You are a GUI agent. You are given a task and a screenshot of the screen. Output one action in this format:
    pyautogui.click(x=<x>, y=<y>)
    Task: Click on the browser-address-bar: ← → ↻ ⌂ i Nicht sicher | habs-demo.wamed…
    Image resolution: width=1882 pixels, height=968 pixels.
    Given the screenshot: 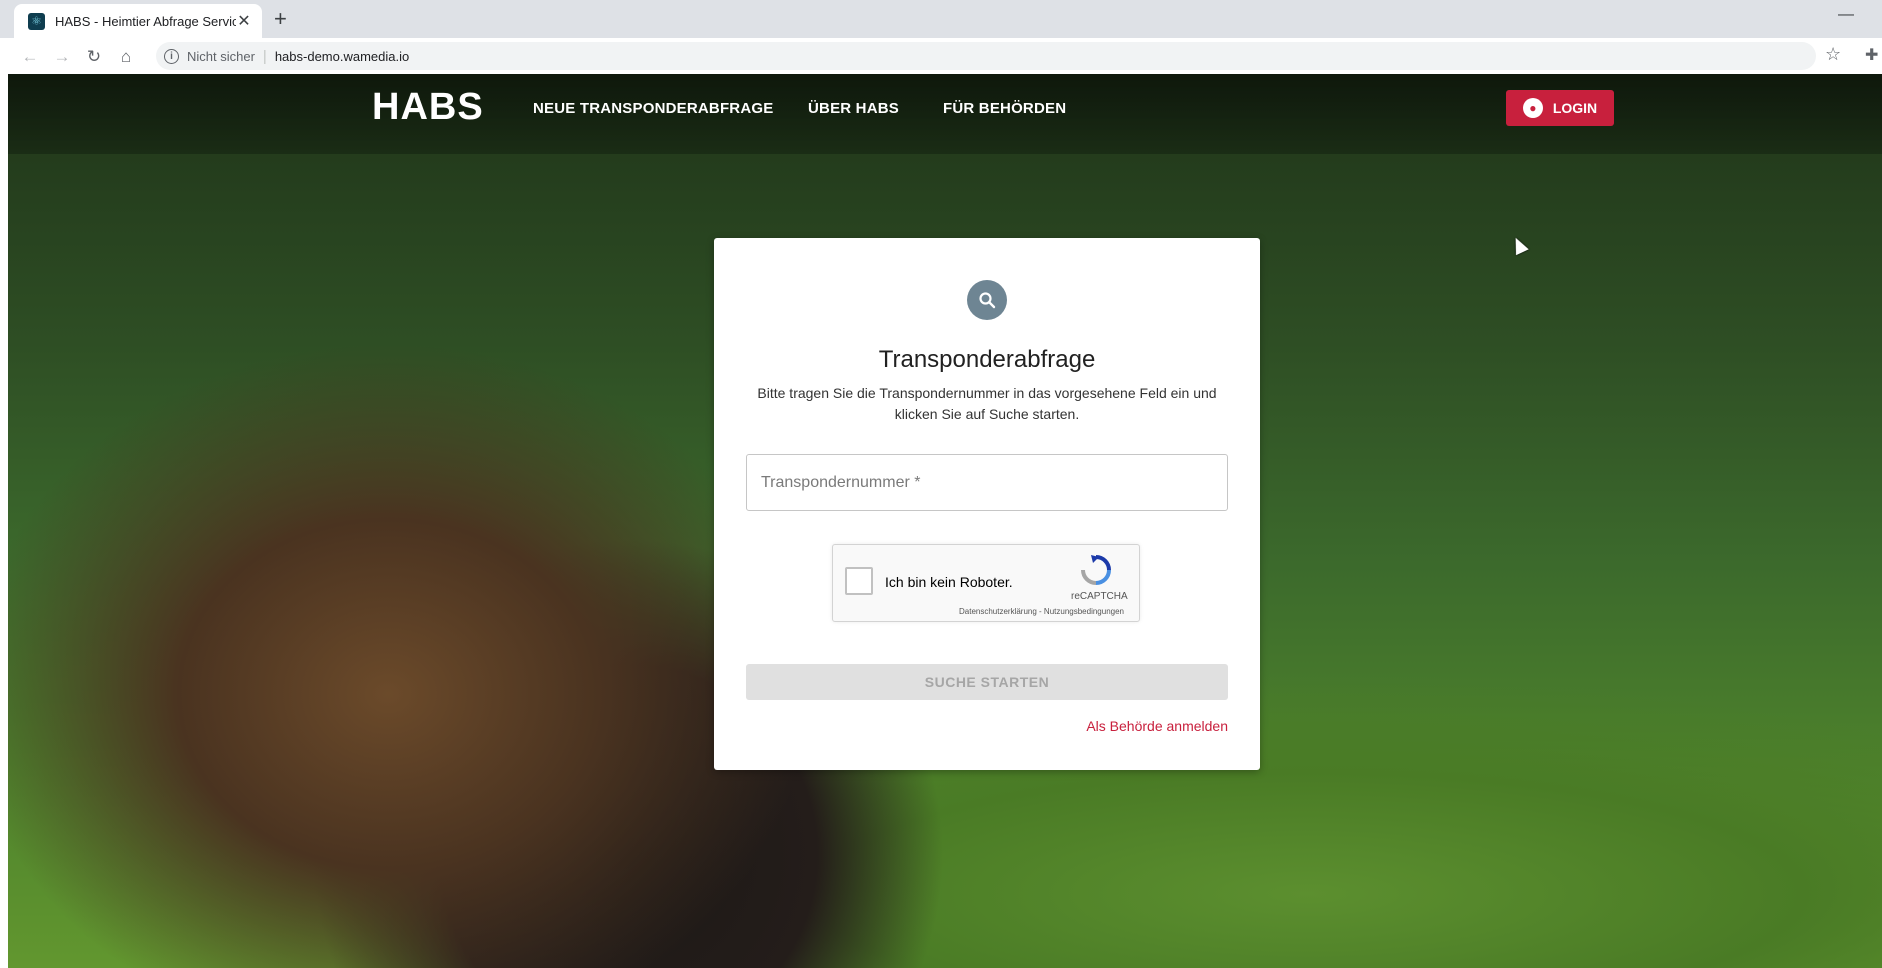 What is the action you would take?
    pyautogui.click(x=941, y=56)
    